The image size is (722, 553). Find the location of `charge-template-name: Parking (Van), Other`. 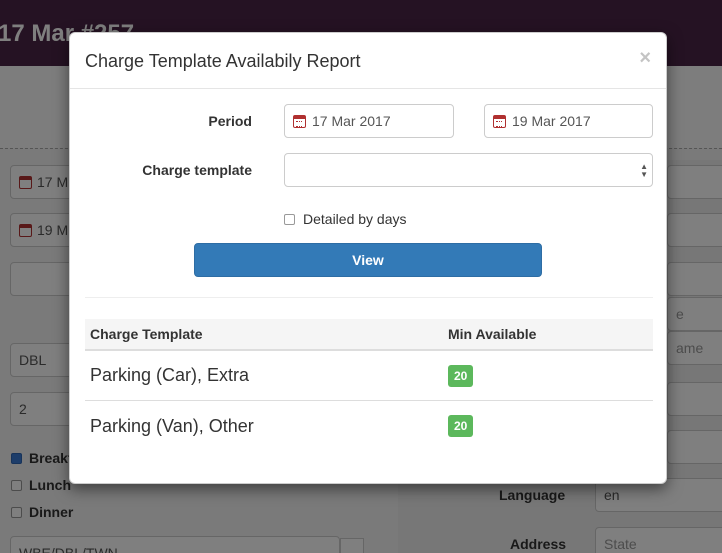

charge-template-name: Parking (Van), Other is located at coordinates (172, 425).